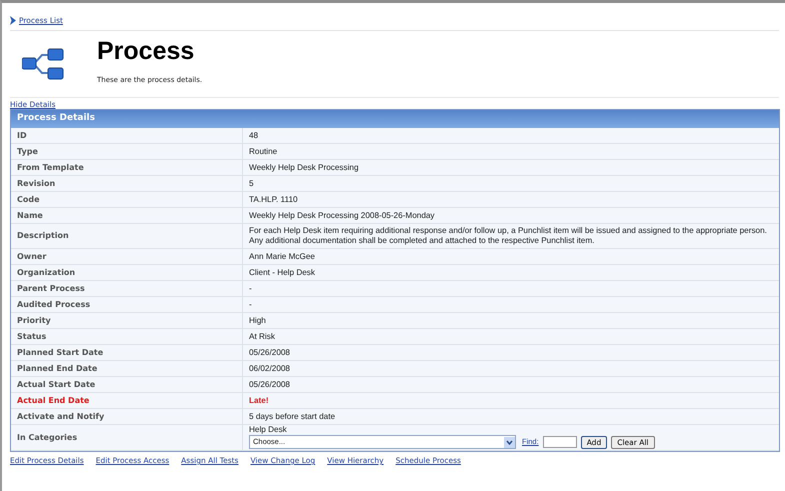  Describe the element at coordinates (43, 64) in the screenshot. I see `hierarchy-icon` at that location.